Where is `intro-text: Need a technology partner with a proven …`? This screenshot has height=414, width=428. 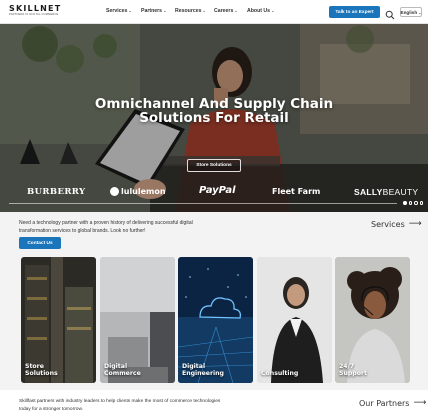
intro-text: Need a technology partner with a proven … is located at coordinates (106, 227).